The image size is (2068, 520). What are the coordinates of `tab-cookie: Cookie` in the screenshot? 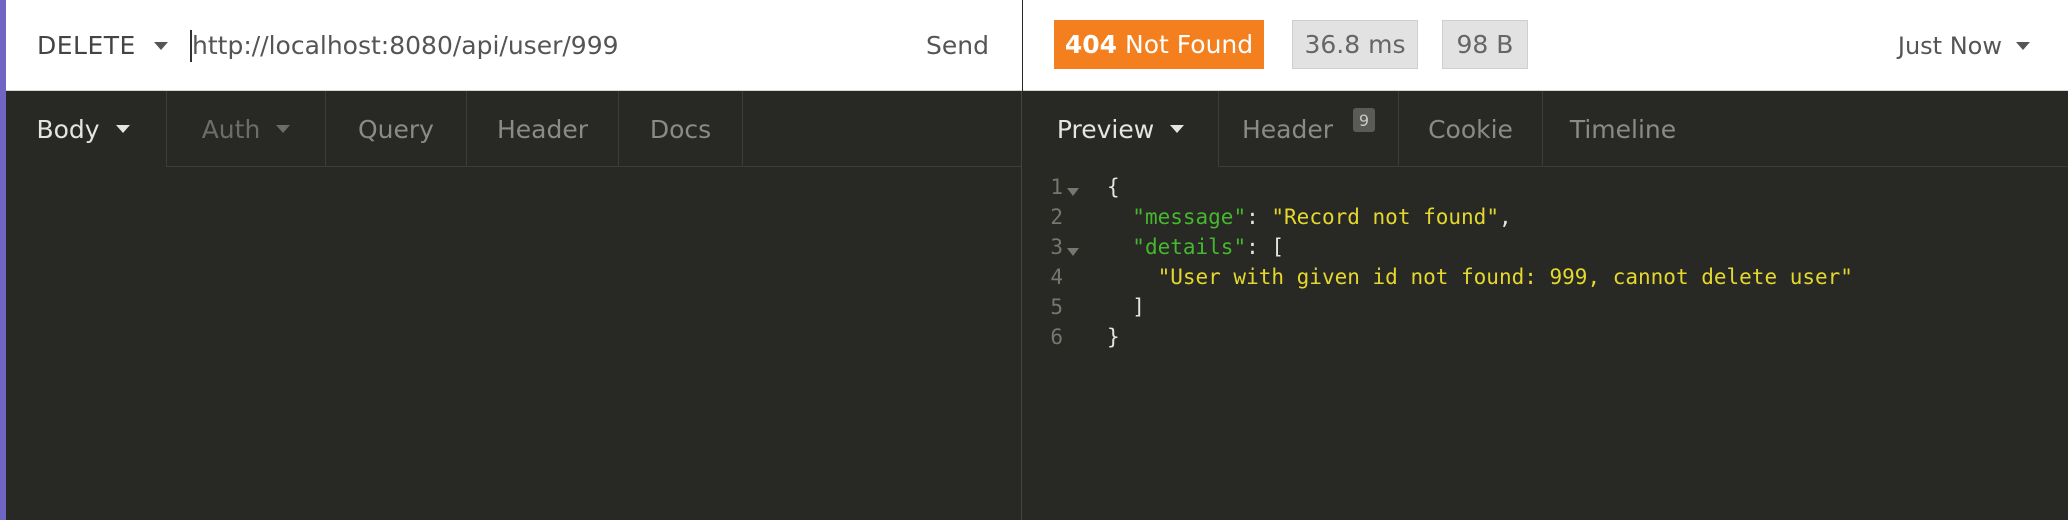 It's located at (1471, 129).